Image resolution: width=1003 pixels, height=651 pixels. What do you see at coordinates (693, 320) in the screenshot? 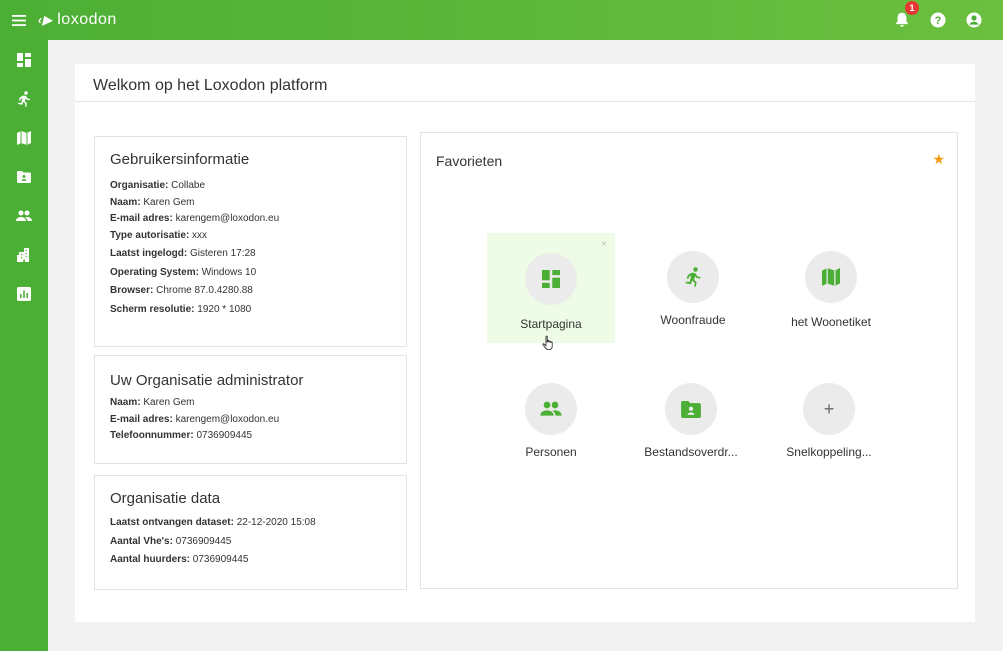
I see `tile-label: Woonfraude` at bounding box center [693, 320].